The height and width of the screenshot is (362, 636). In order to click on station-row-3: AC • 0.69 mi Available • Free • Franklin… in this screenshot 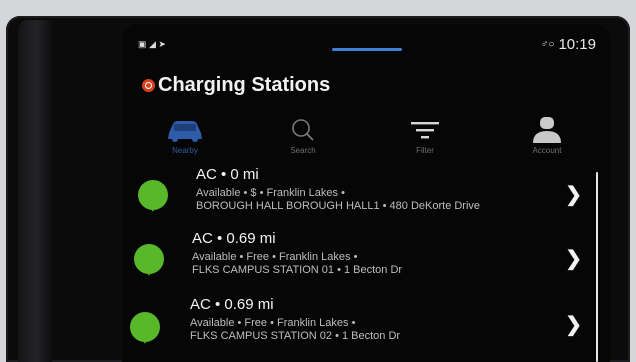, I will do `click(366, 326)`.